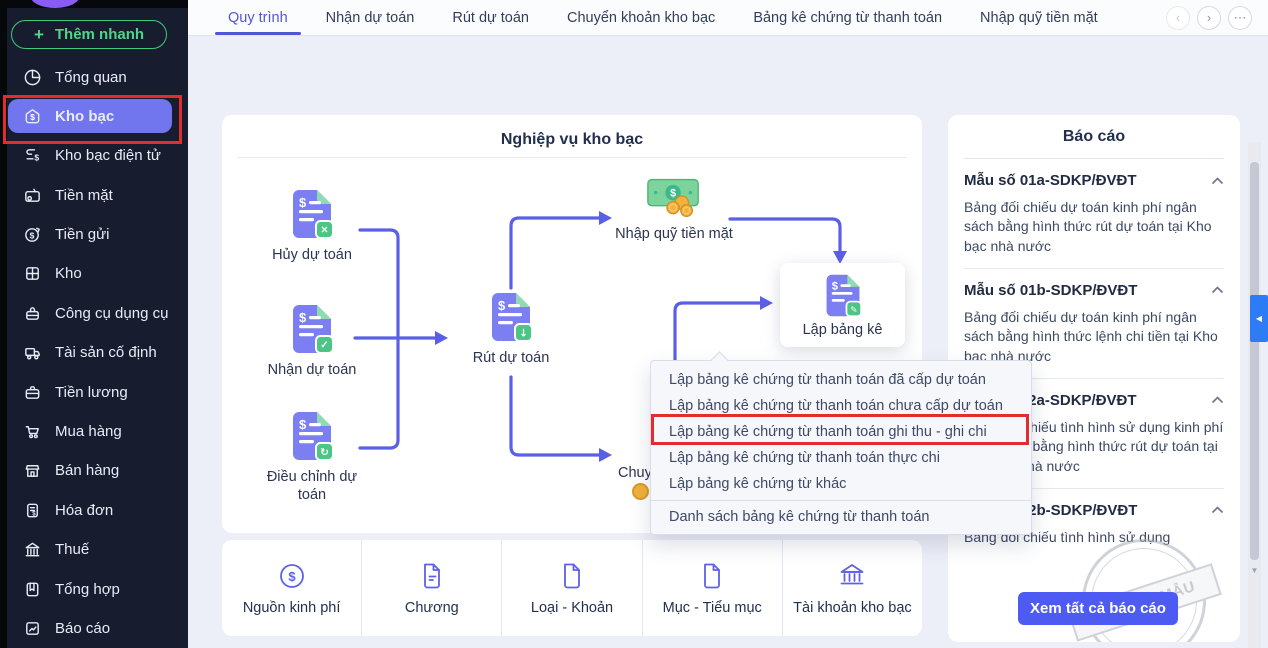 Image resolution: width=1268 pixels, height=648 pixels. What do you see at coordinates (370, 18) in the screenshot?
I see `tab-nhan-du-toan: Nhận dự toán` at bounding box center [370, 18].